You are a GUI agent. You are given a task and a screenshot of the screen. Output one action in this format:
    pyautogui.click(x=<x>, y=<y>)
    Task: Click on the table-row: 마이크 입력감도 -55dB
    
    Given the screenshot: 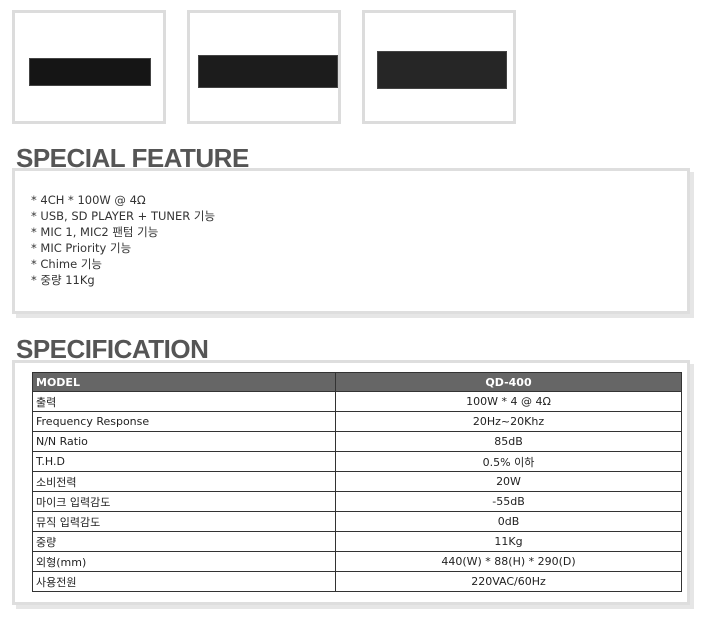 What is the action you would take?
    pyautogui.click(x=357, y=501)
    